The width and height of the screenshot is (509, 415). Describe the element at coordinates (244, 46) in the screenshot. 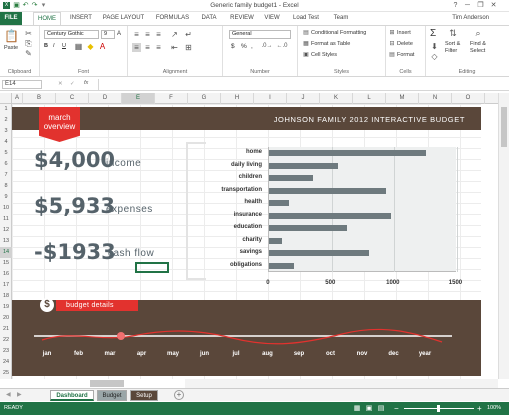

I see `percent-button: %` at that location.